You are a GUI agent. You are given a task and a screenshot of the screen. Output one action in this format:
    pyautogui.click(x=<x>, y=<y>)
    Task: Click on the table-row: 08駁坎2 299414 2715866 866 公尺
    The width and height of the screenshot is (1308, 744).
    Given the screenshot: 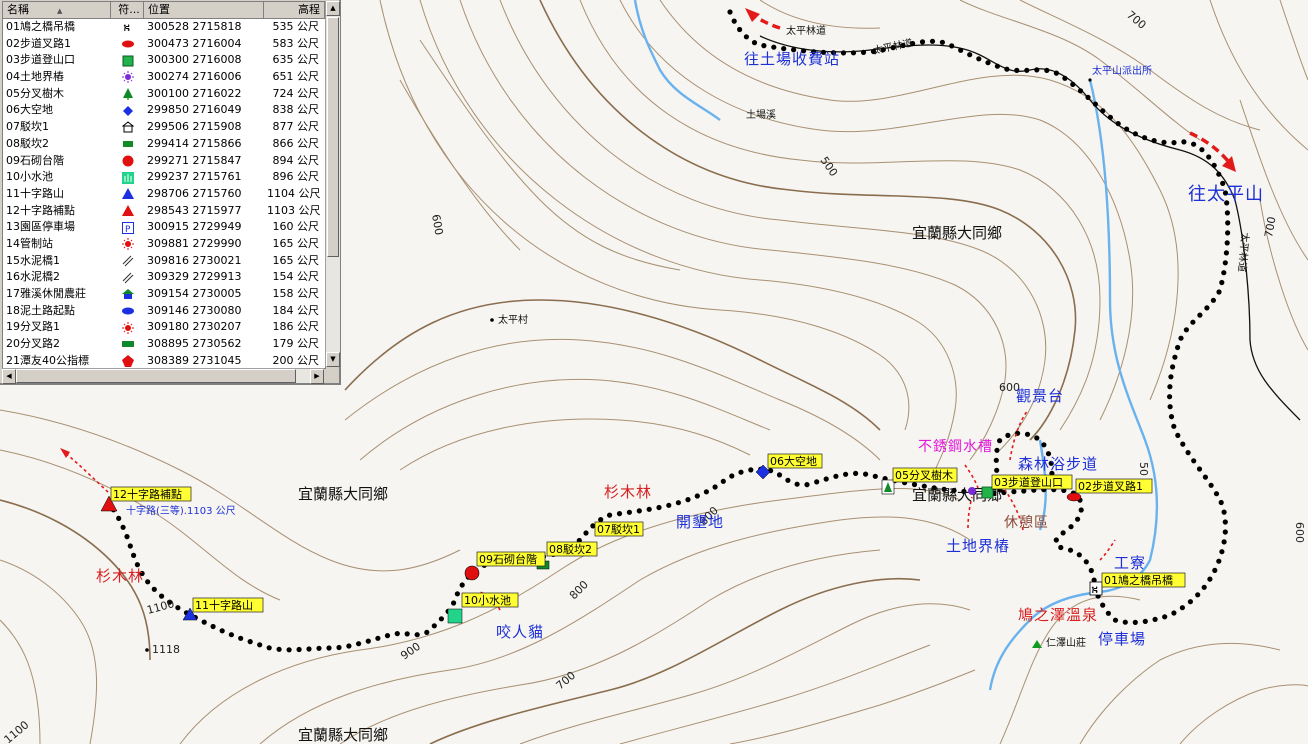 What is the action you would take?
    pyautogui.click(x=164, y=144)
    